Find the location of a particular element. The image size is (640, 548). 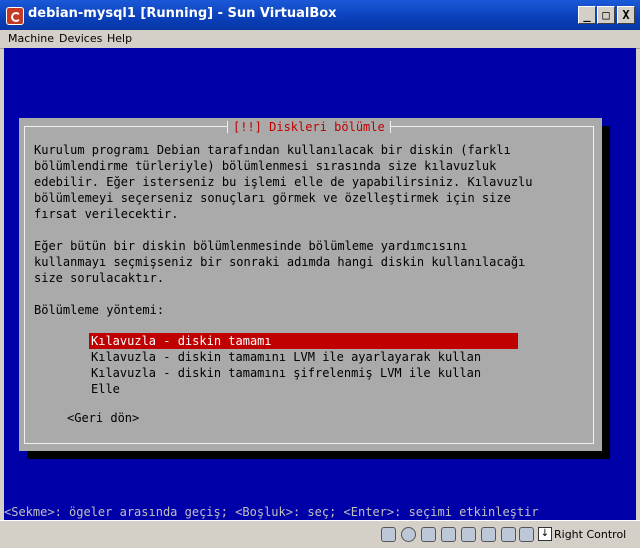

dialog-title: [!!] Diskleri bölümle is located at coordinates (309, 127).